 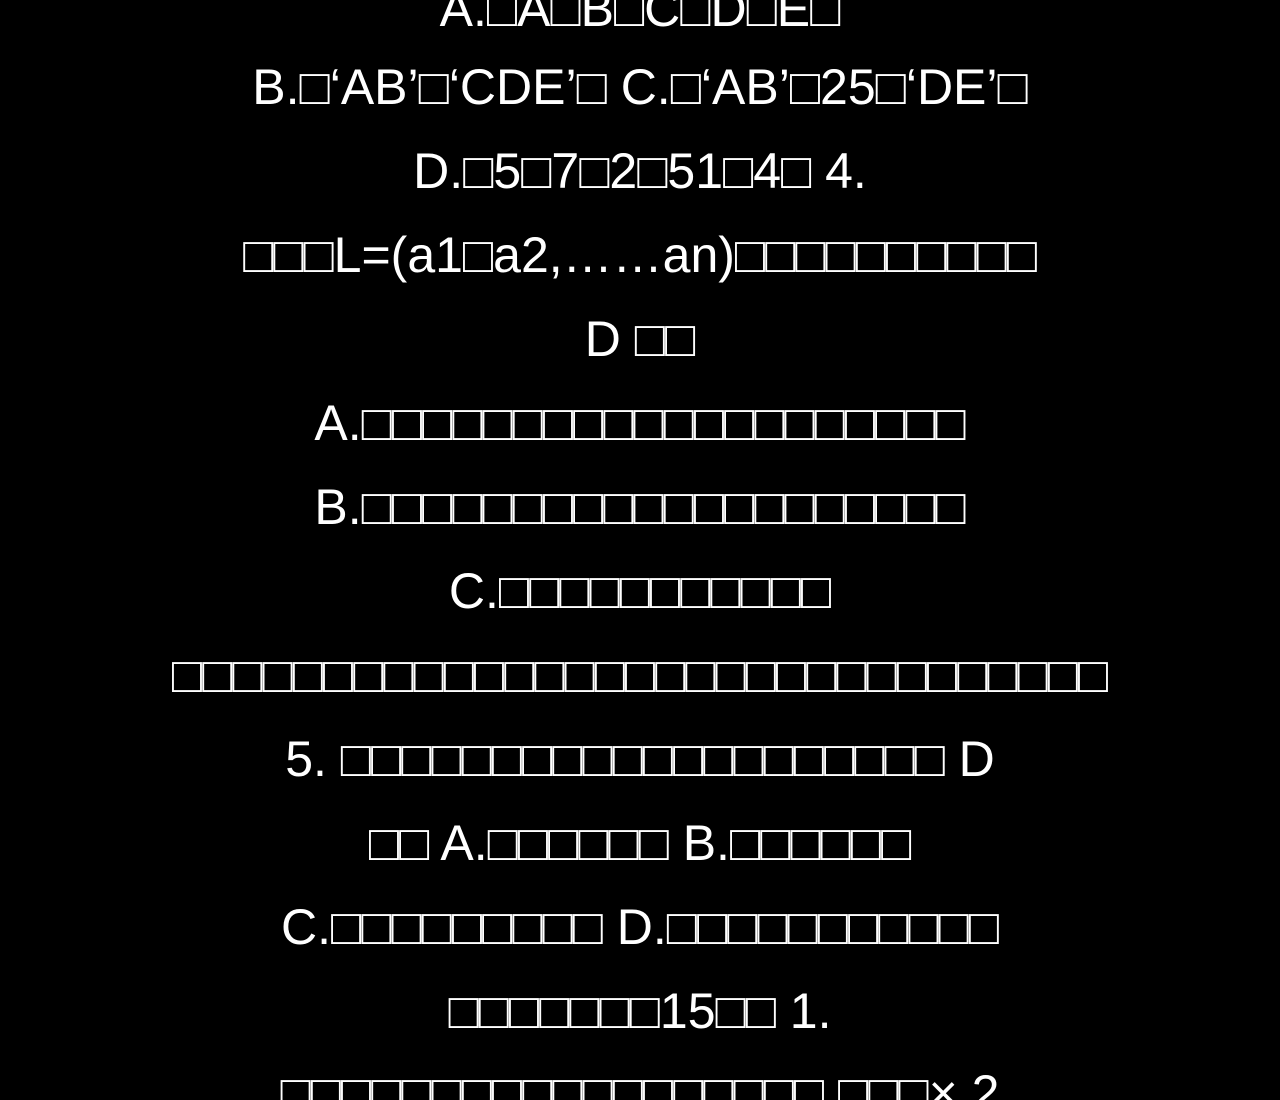 What do you see at coordinates (640, 927) in the screenshot?
I see `text-line-12: C.□□□□□□□□□ D.□□□□□□□□□□□` at bounding box center [640, 927].